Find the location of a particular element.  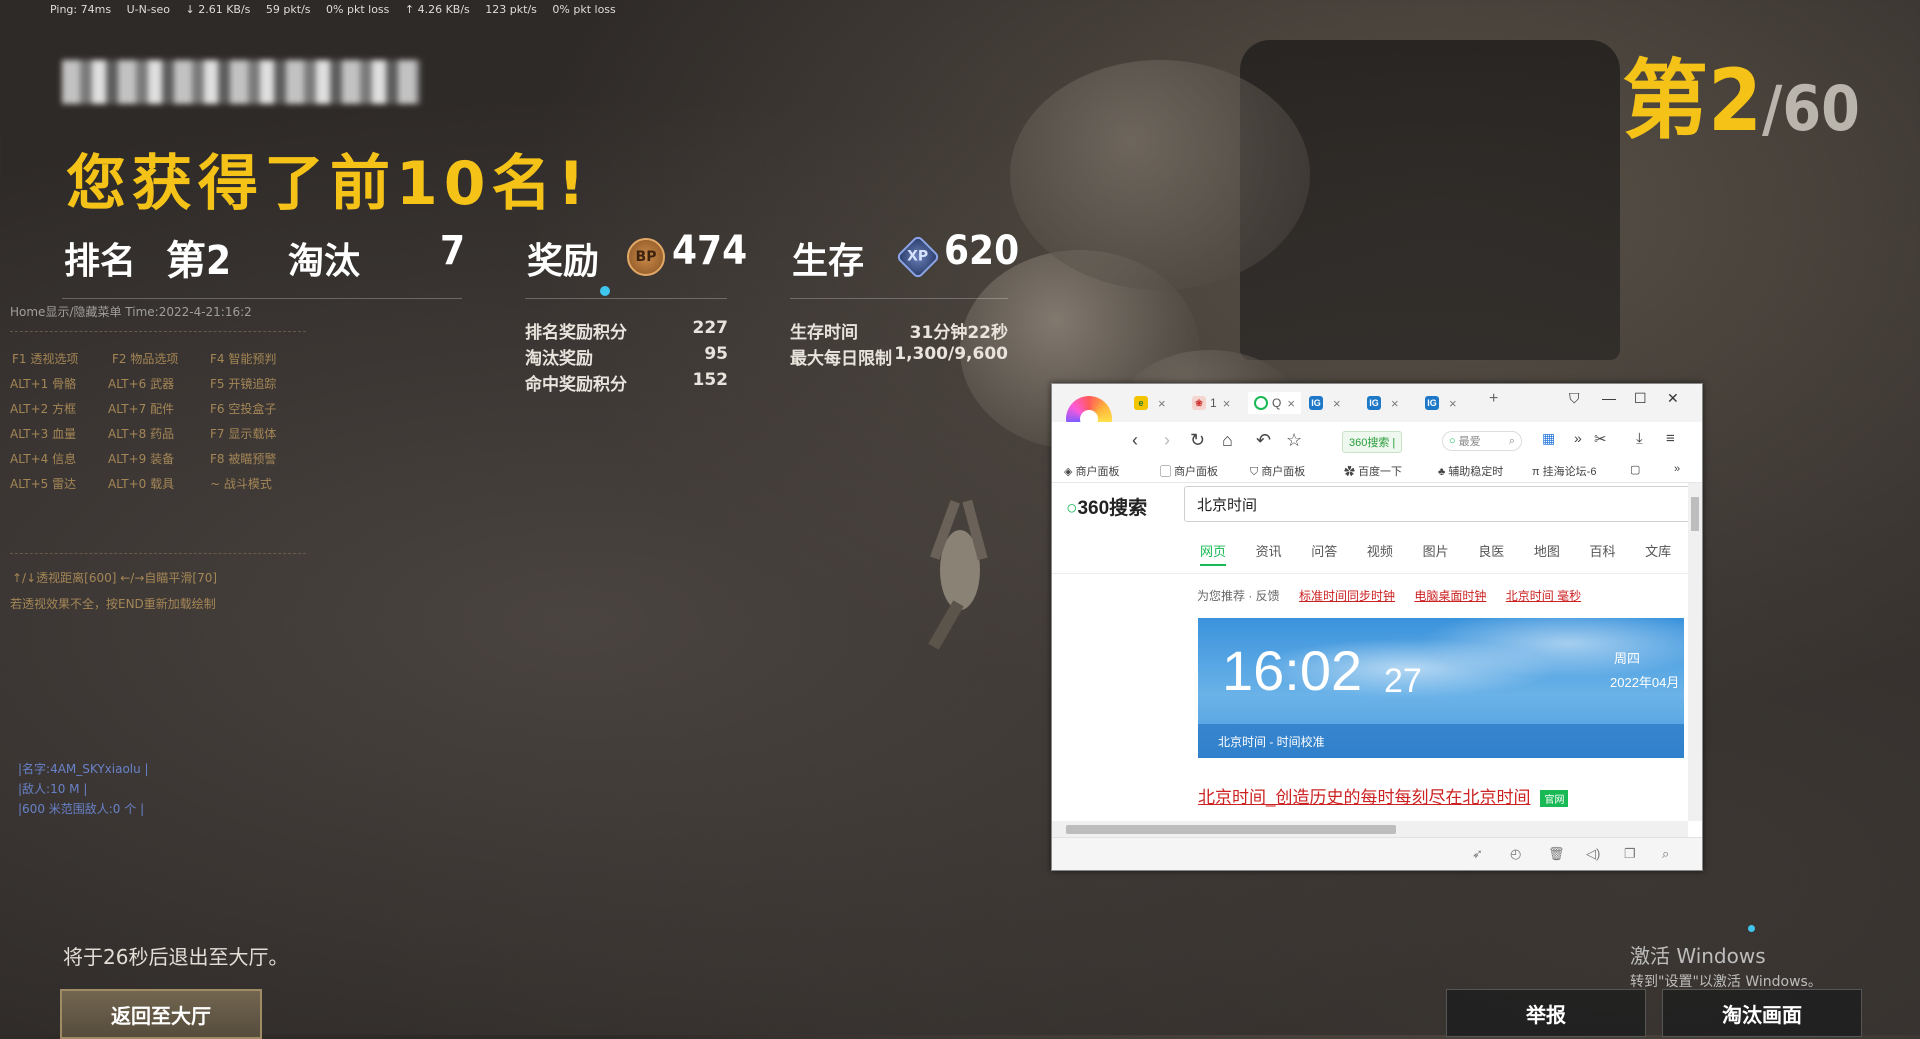

window-icon: ❐ is located at coordinates (1630, 854).